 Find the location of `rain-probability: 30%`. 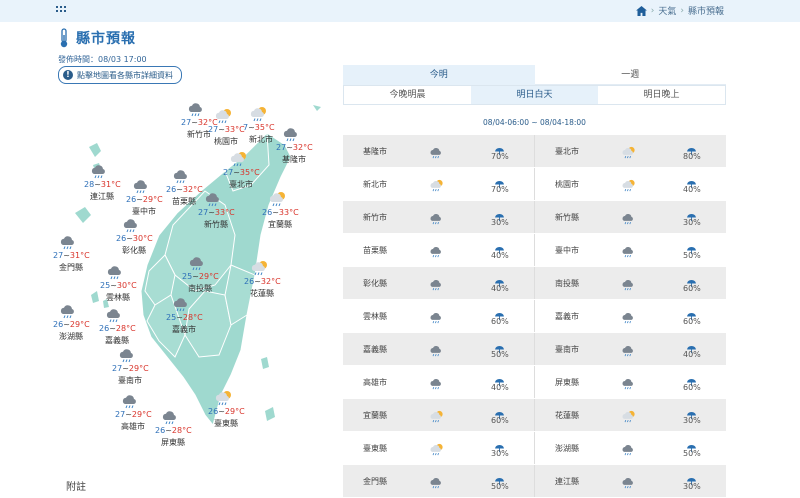

rain-probability: 30% is located at coordinates (500, 453).